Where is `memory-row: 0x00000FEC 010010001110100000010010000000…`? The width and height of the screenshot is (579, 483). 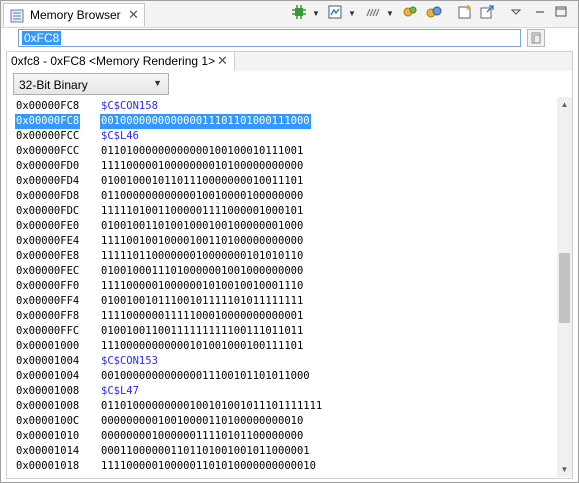
memory-row: 0x00000FEC 010010001110100000010010000000… is located at coordinates (285, 271).